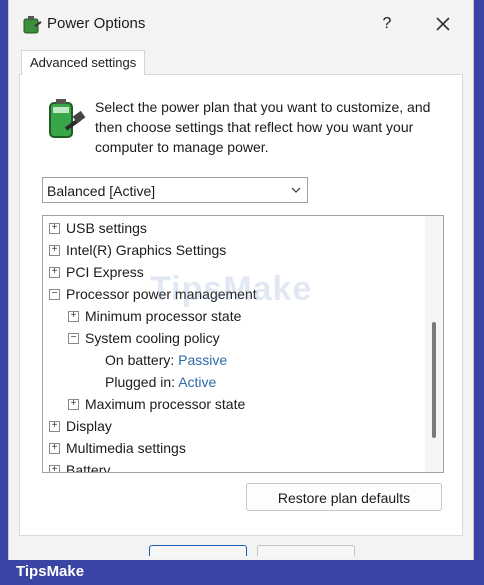  Describe the element at coordinates (106, 228) in the screenshot. I see `tree-item-label: USB settings` at that location.